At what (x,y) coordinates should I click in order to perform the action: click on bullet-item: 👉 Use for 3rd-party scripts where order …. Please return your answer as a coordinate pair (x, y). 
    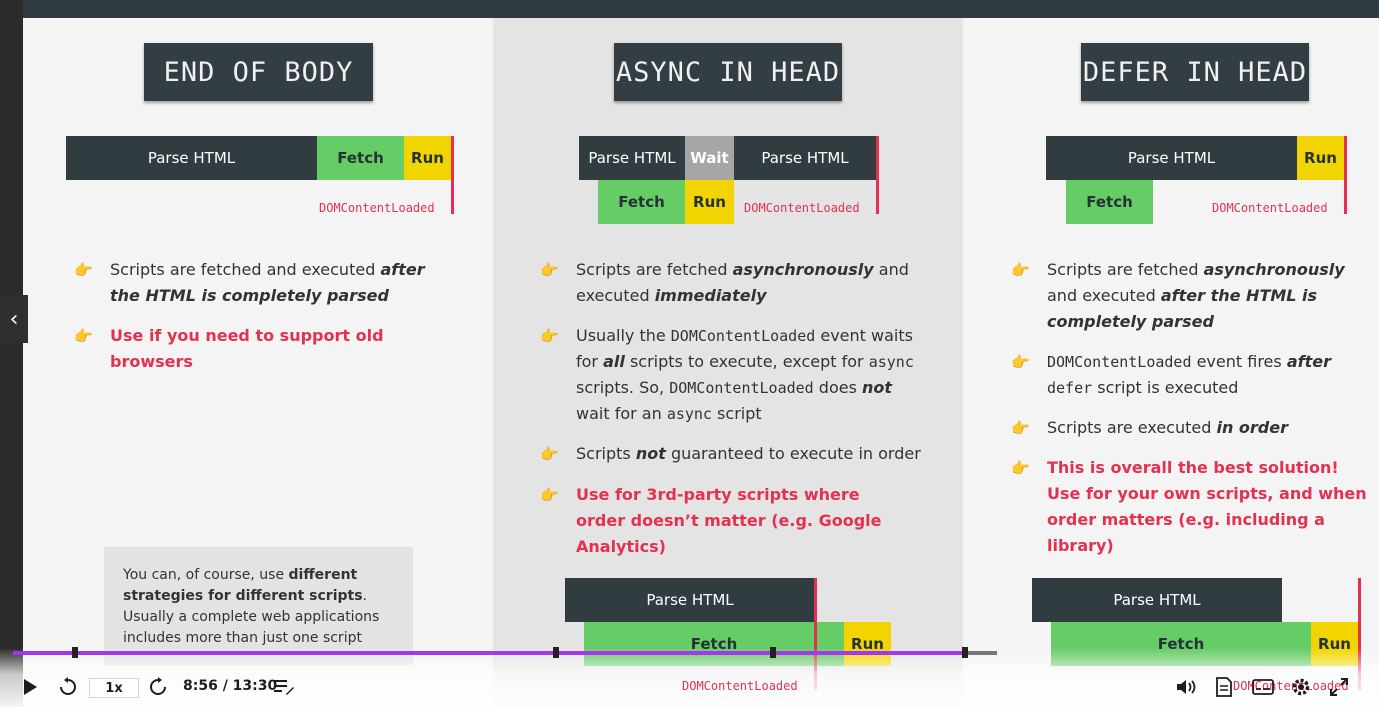
    Looking at the image, I should click on (740, 521).